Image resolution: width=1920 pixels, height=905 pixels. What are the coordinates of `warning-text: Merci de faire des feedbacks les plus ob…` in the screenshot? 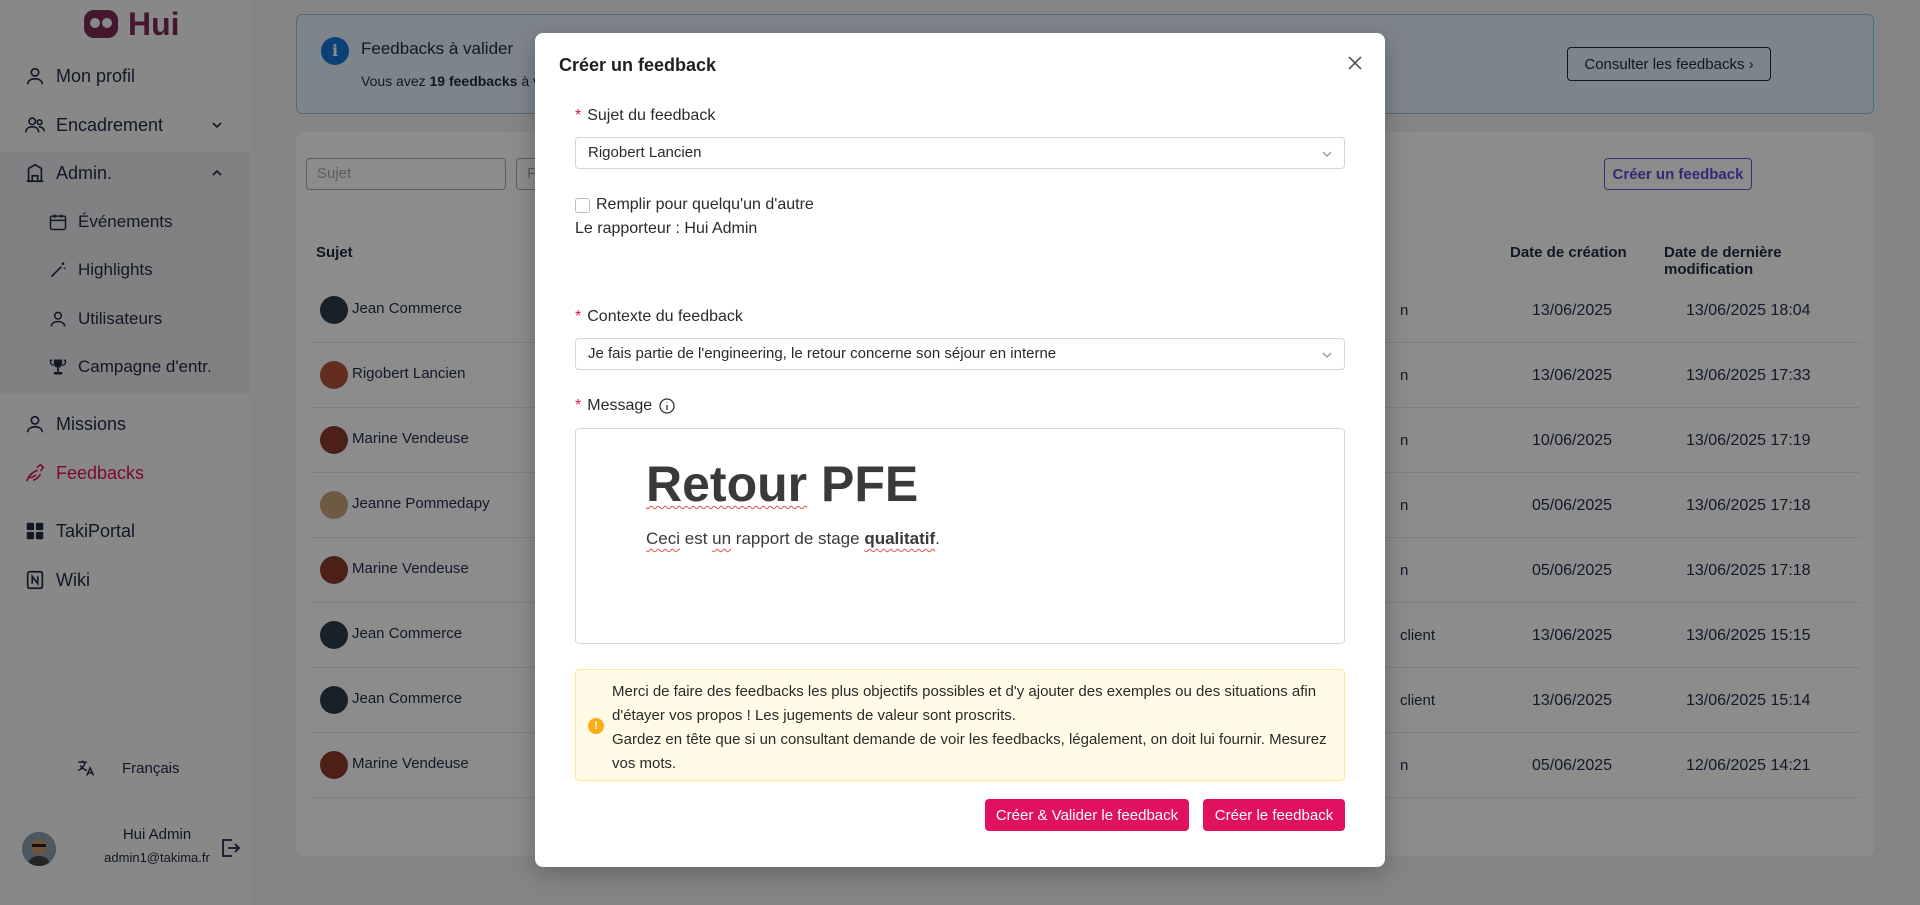 It's located at (972, 728).